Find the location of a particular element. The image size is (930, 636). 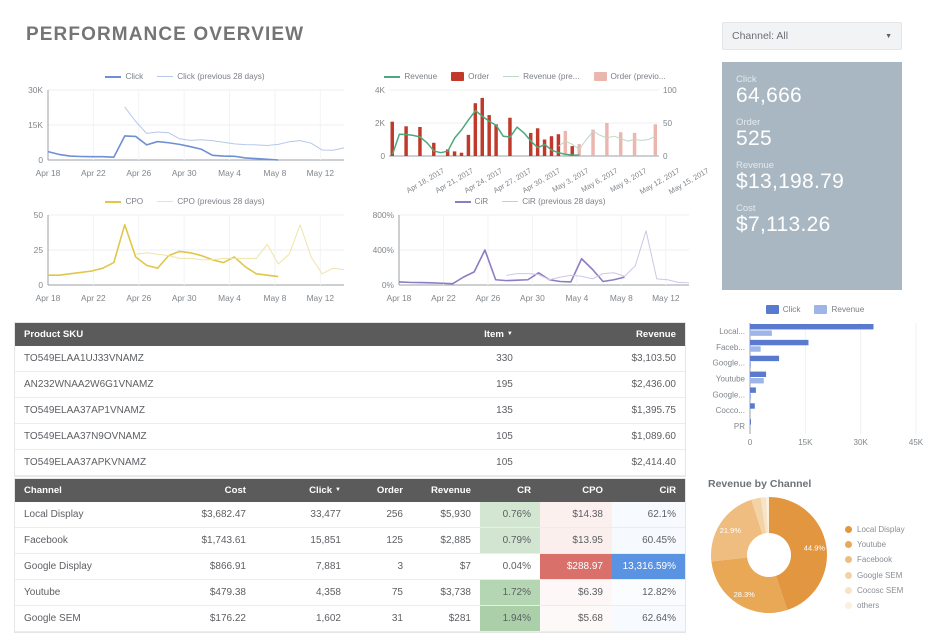

column-header-cir: CiR is located at coordinates (648, 490).